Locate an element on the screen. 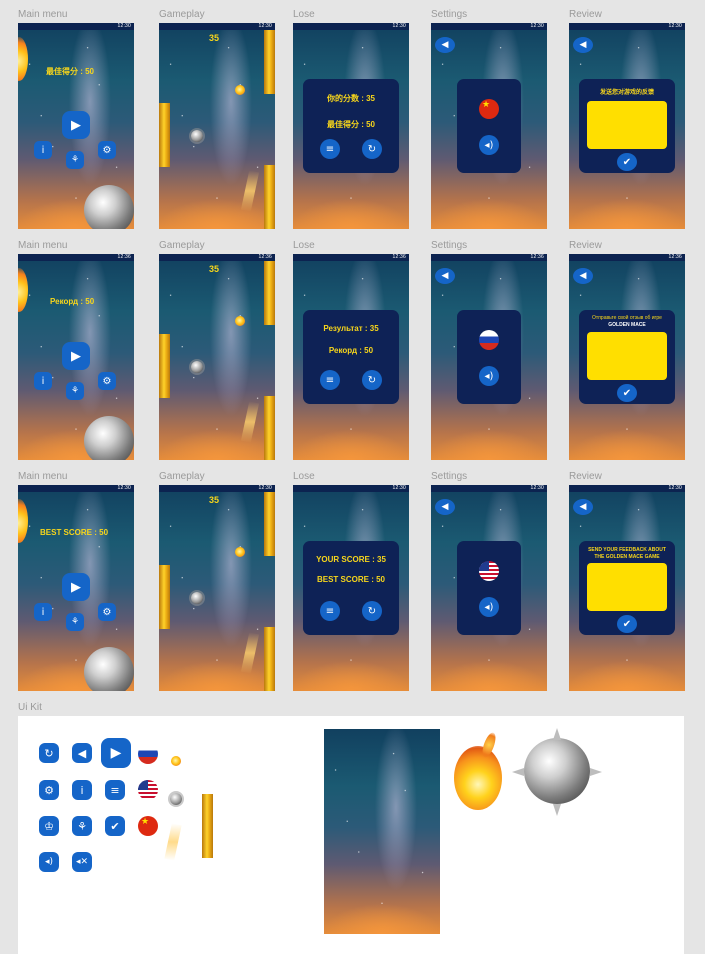  frame-label-gameplay: Gameplay is located at coordinates (182, 14).